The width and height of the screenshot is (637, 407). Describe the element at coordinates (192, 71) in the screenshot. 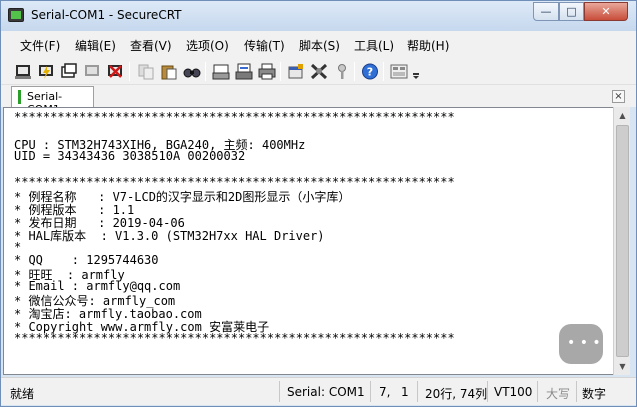

I see `find-icon` at that location.